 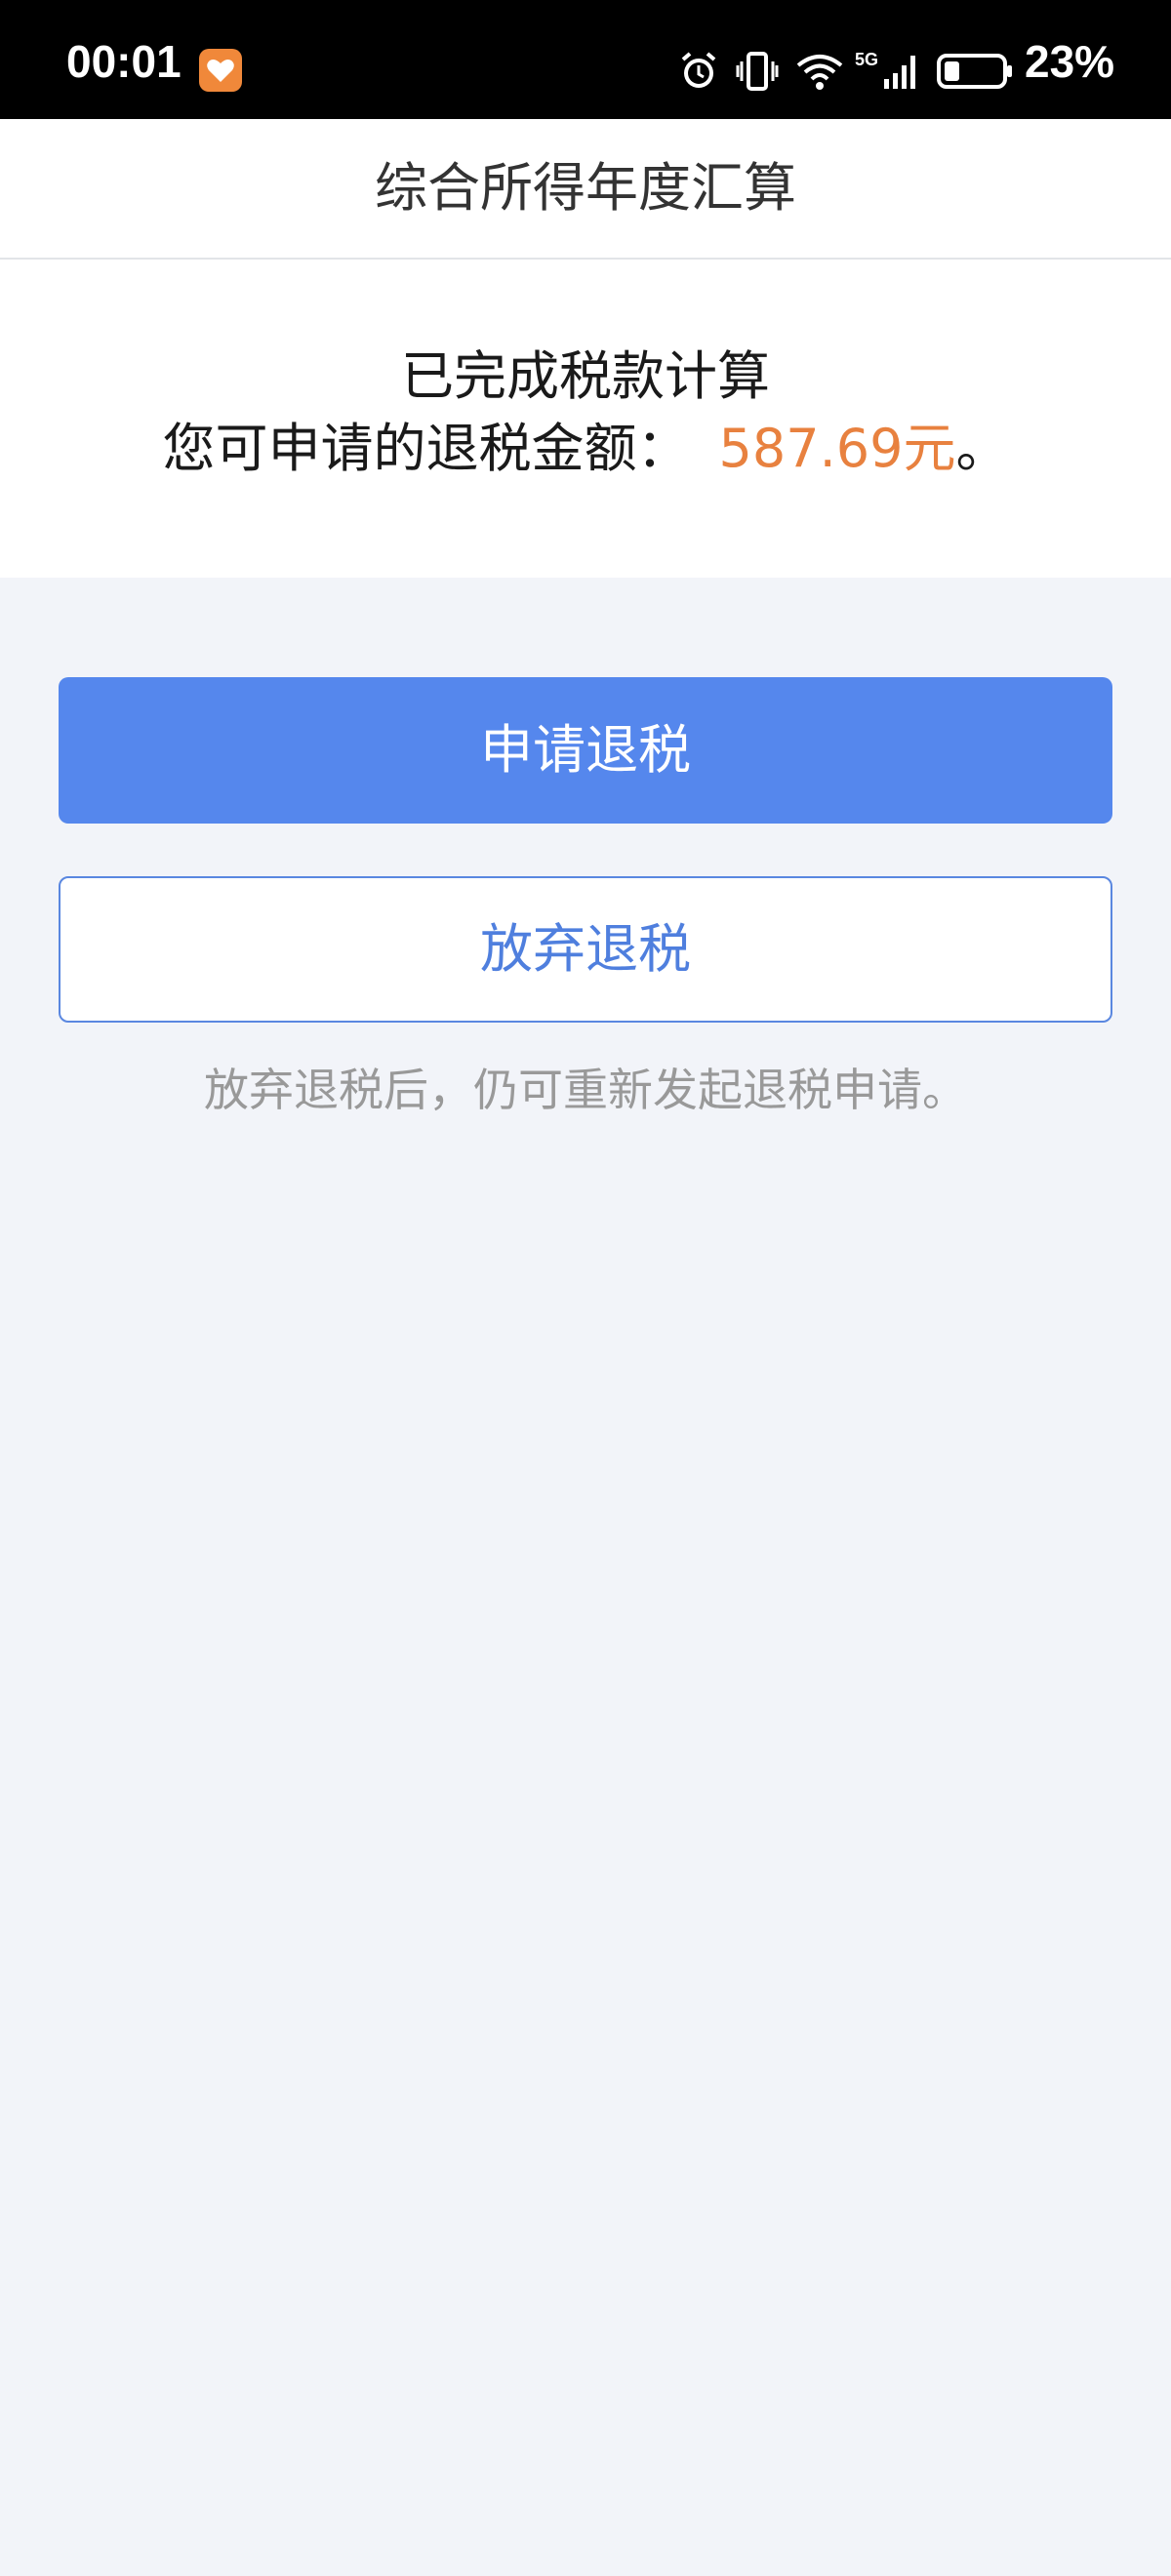 What do you see at coordinates (846, 71) in the screenshot?
I see `status-icons: 5G` at bounding box center [846, 71].